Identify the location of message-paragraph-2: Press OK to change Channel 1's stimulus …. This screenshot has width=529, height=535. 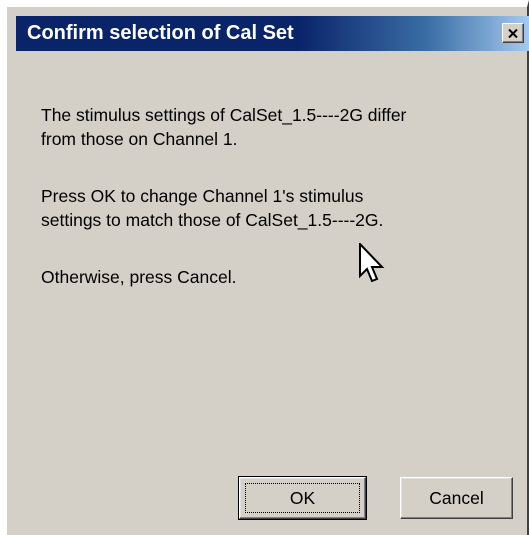
(212, 208).